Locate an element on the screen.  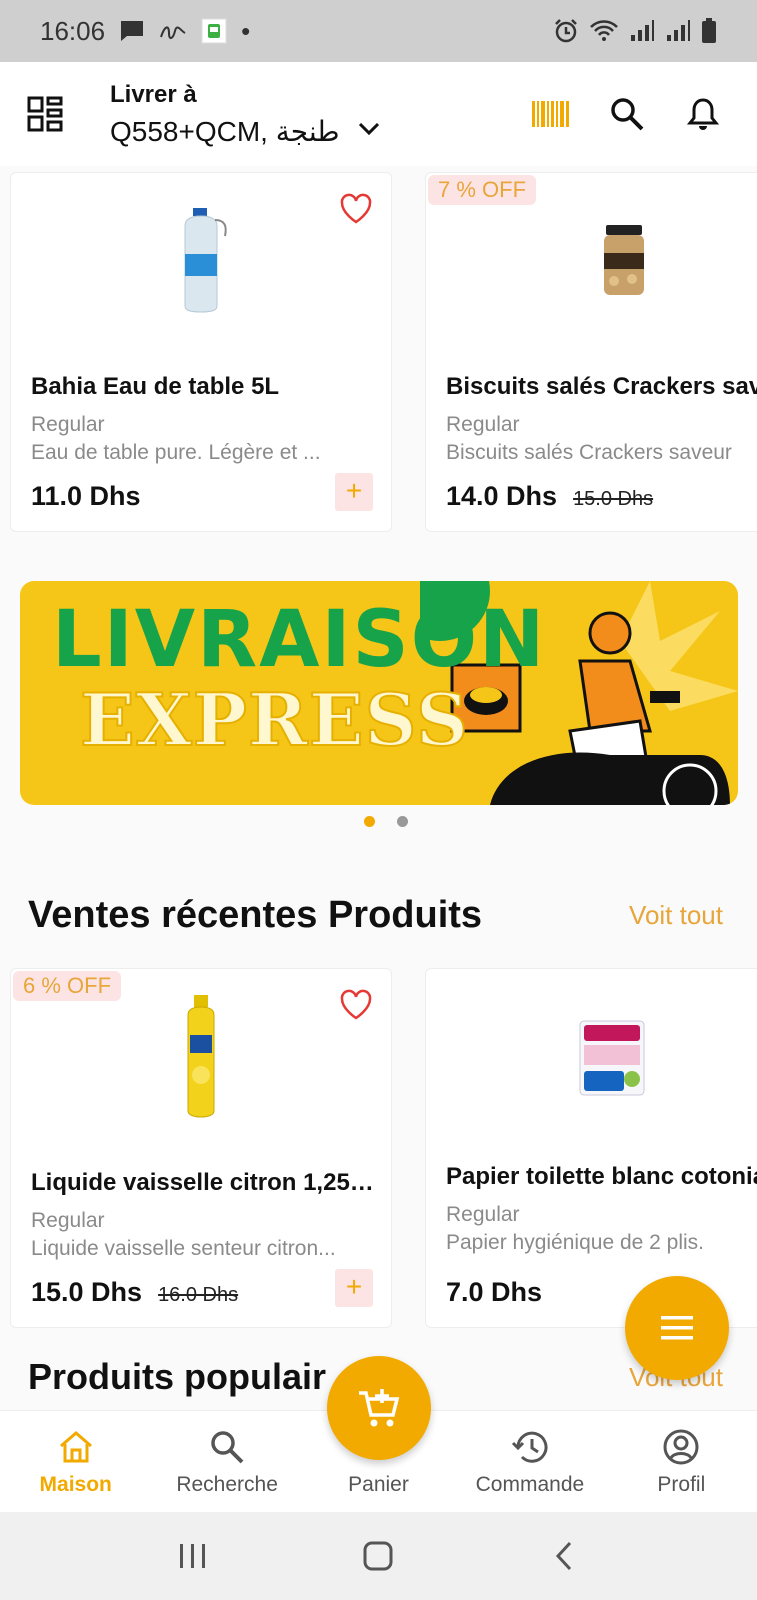
product-name: Papier toilette blanc cotonia is located at coordinates (601, 1176).